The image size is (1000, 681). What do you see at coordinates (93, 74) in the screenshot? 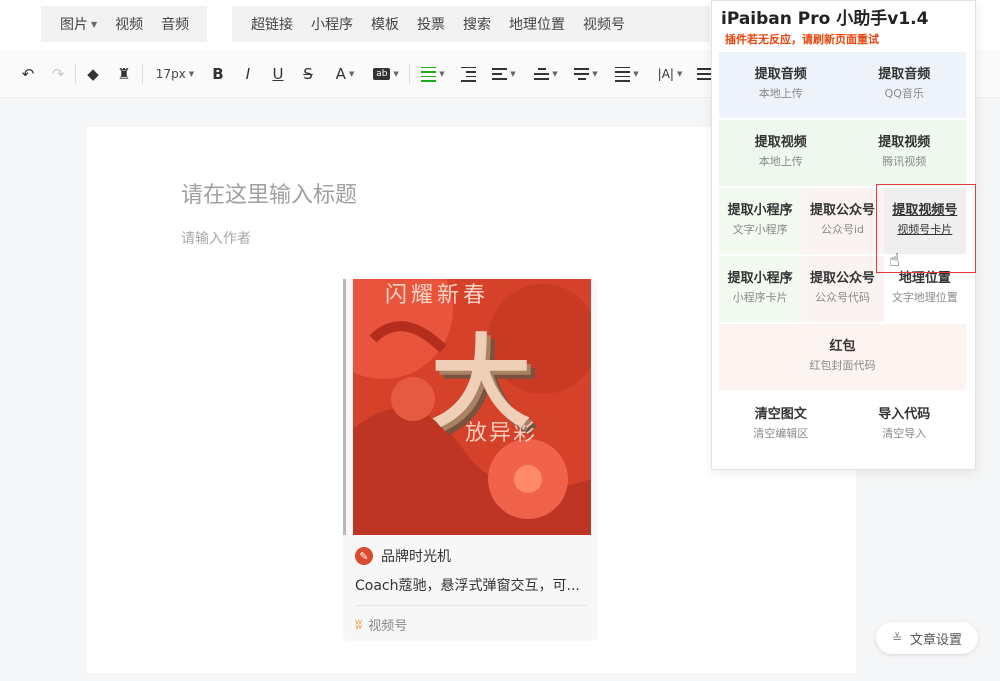
I see `eraser-icon: ◆` at bounding box center [93, 74].